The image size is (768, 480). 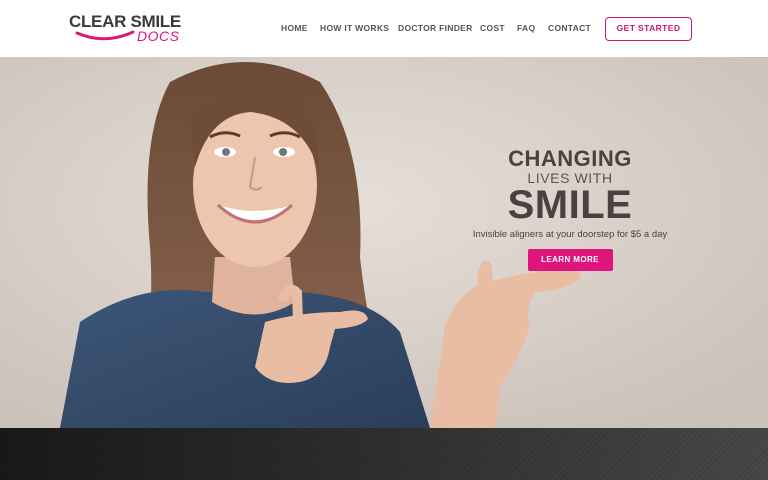 I want to click on hero-title-line3: SMILE, so click(x=570, y=205).